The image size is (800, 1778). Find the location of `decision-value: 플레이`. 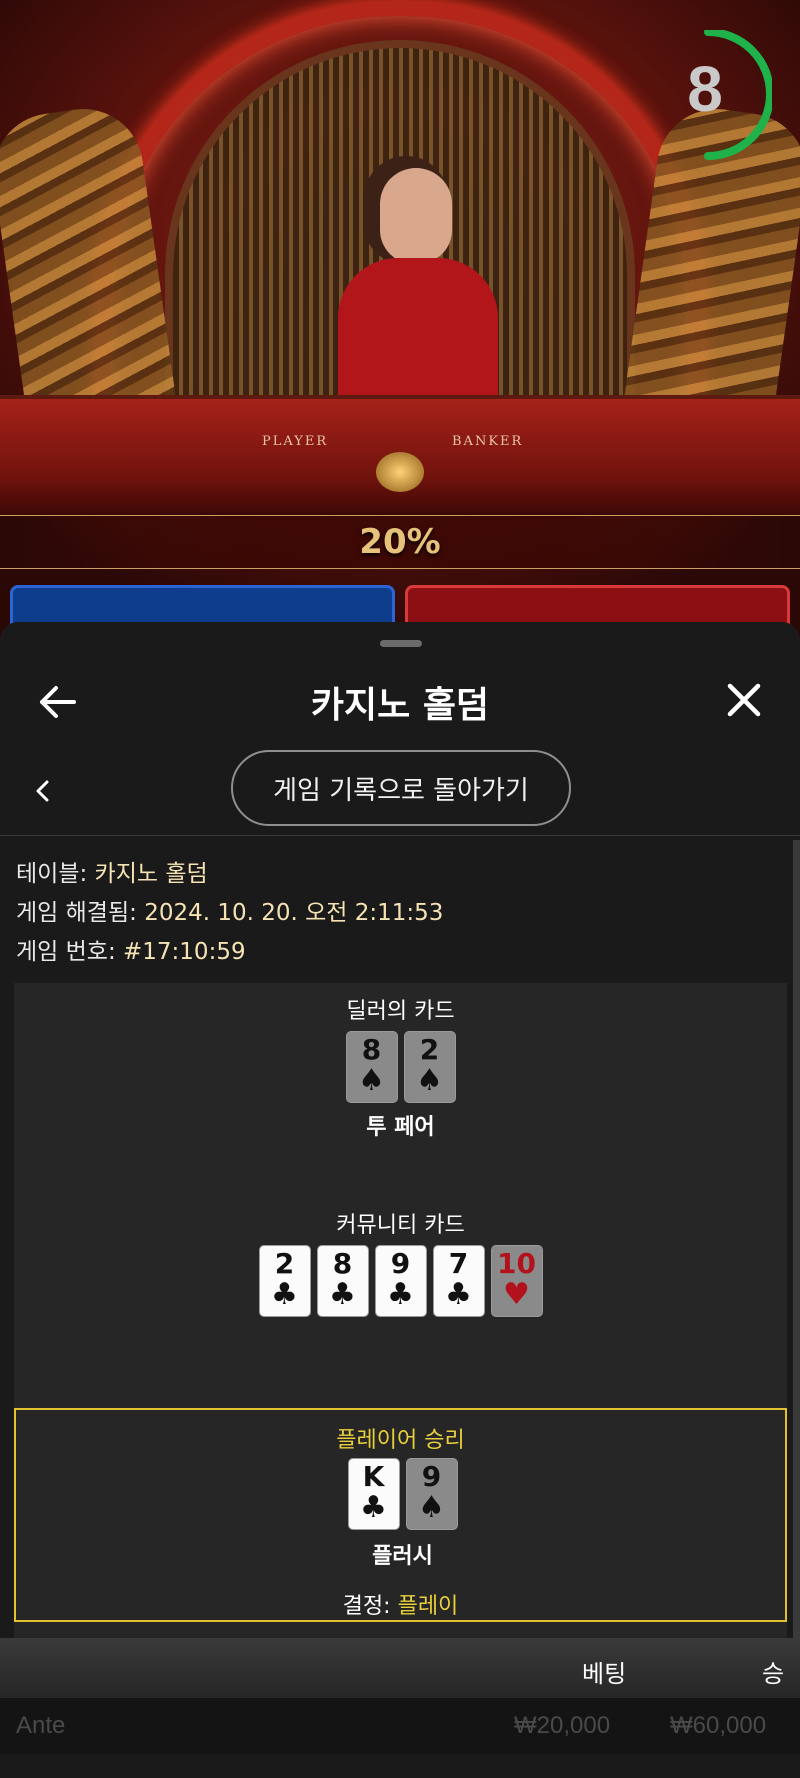

decision-value: 플레이 is located at coordinates (428, 1606).